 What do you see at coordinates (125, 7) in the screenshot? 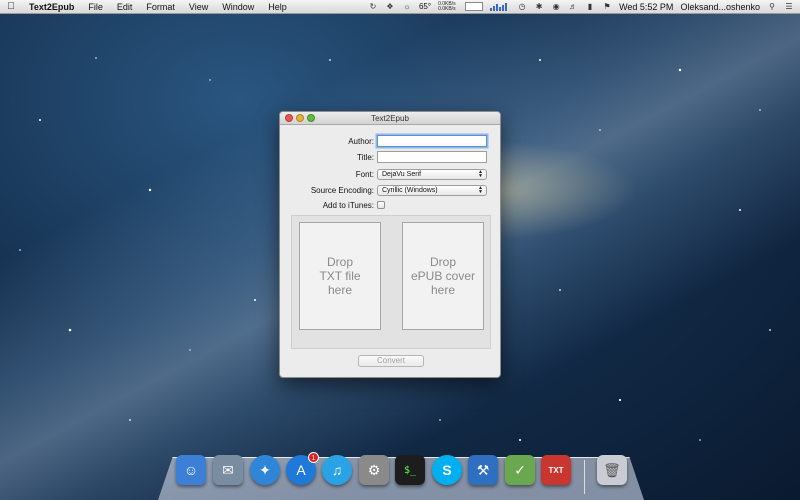
I see `menu-edit: Edit` at bounding box center [125, 7].